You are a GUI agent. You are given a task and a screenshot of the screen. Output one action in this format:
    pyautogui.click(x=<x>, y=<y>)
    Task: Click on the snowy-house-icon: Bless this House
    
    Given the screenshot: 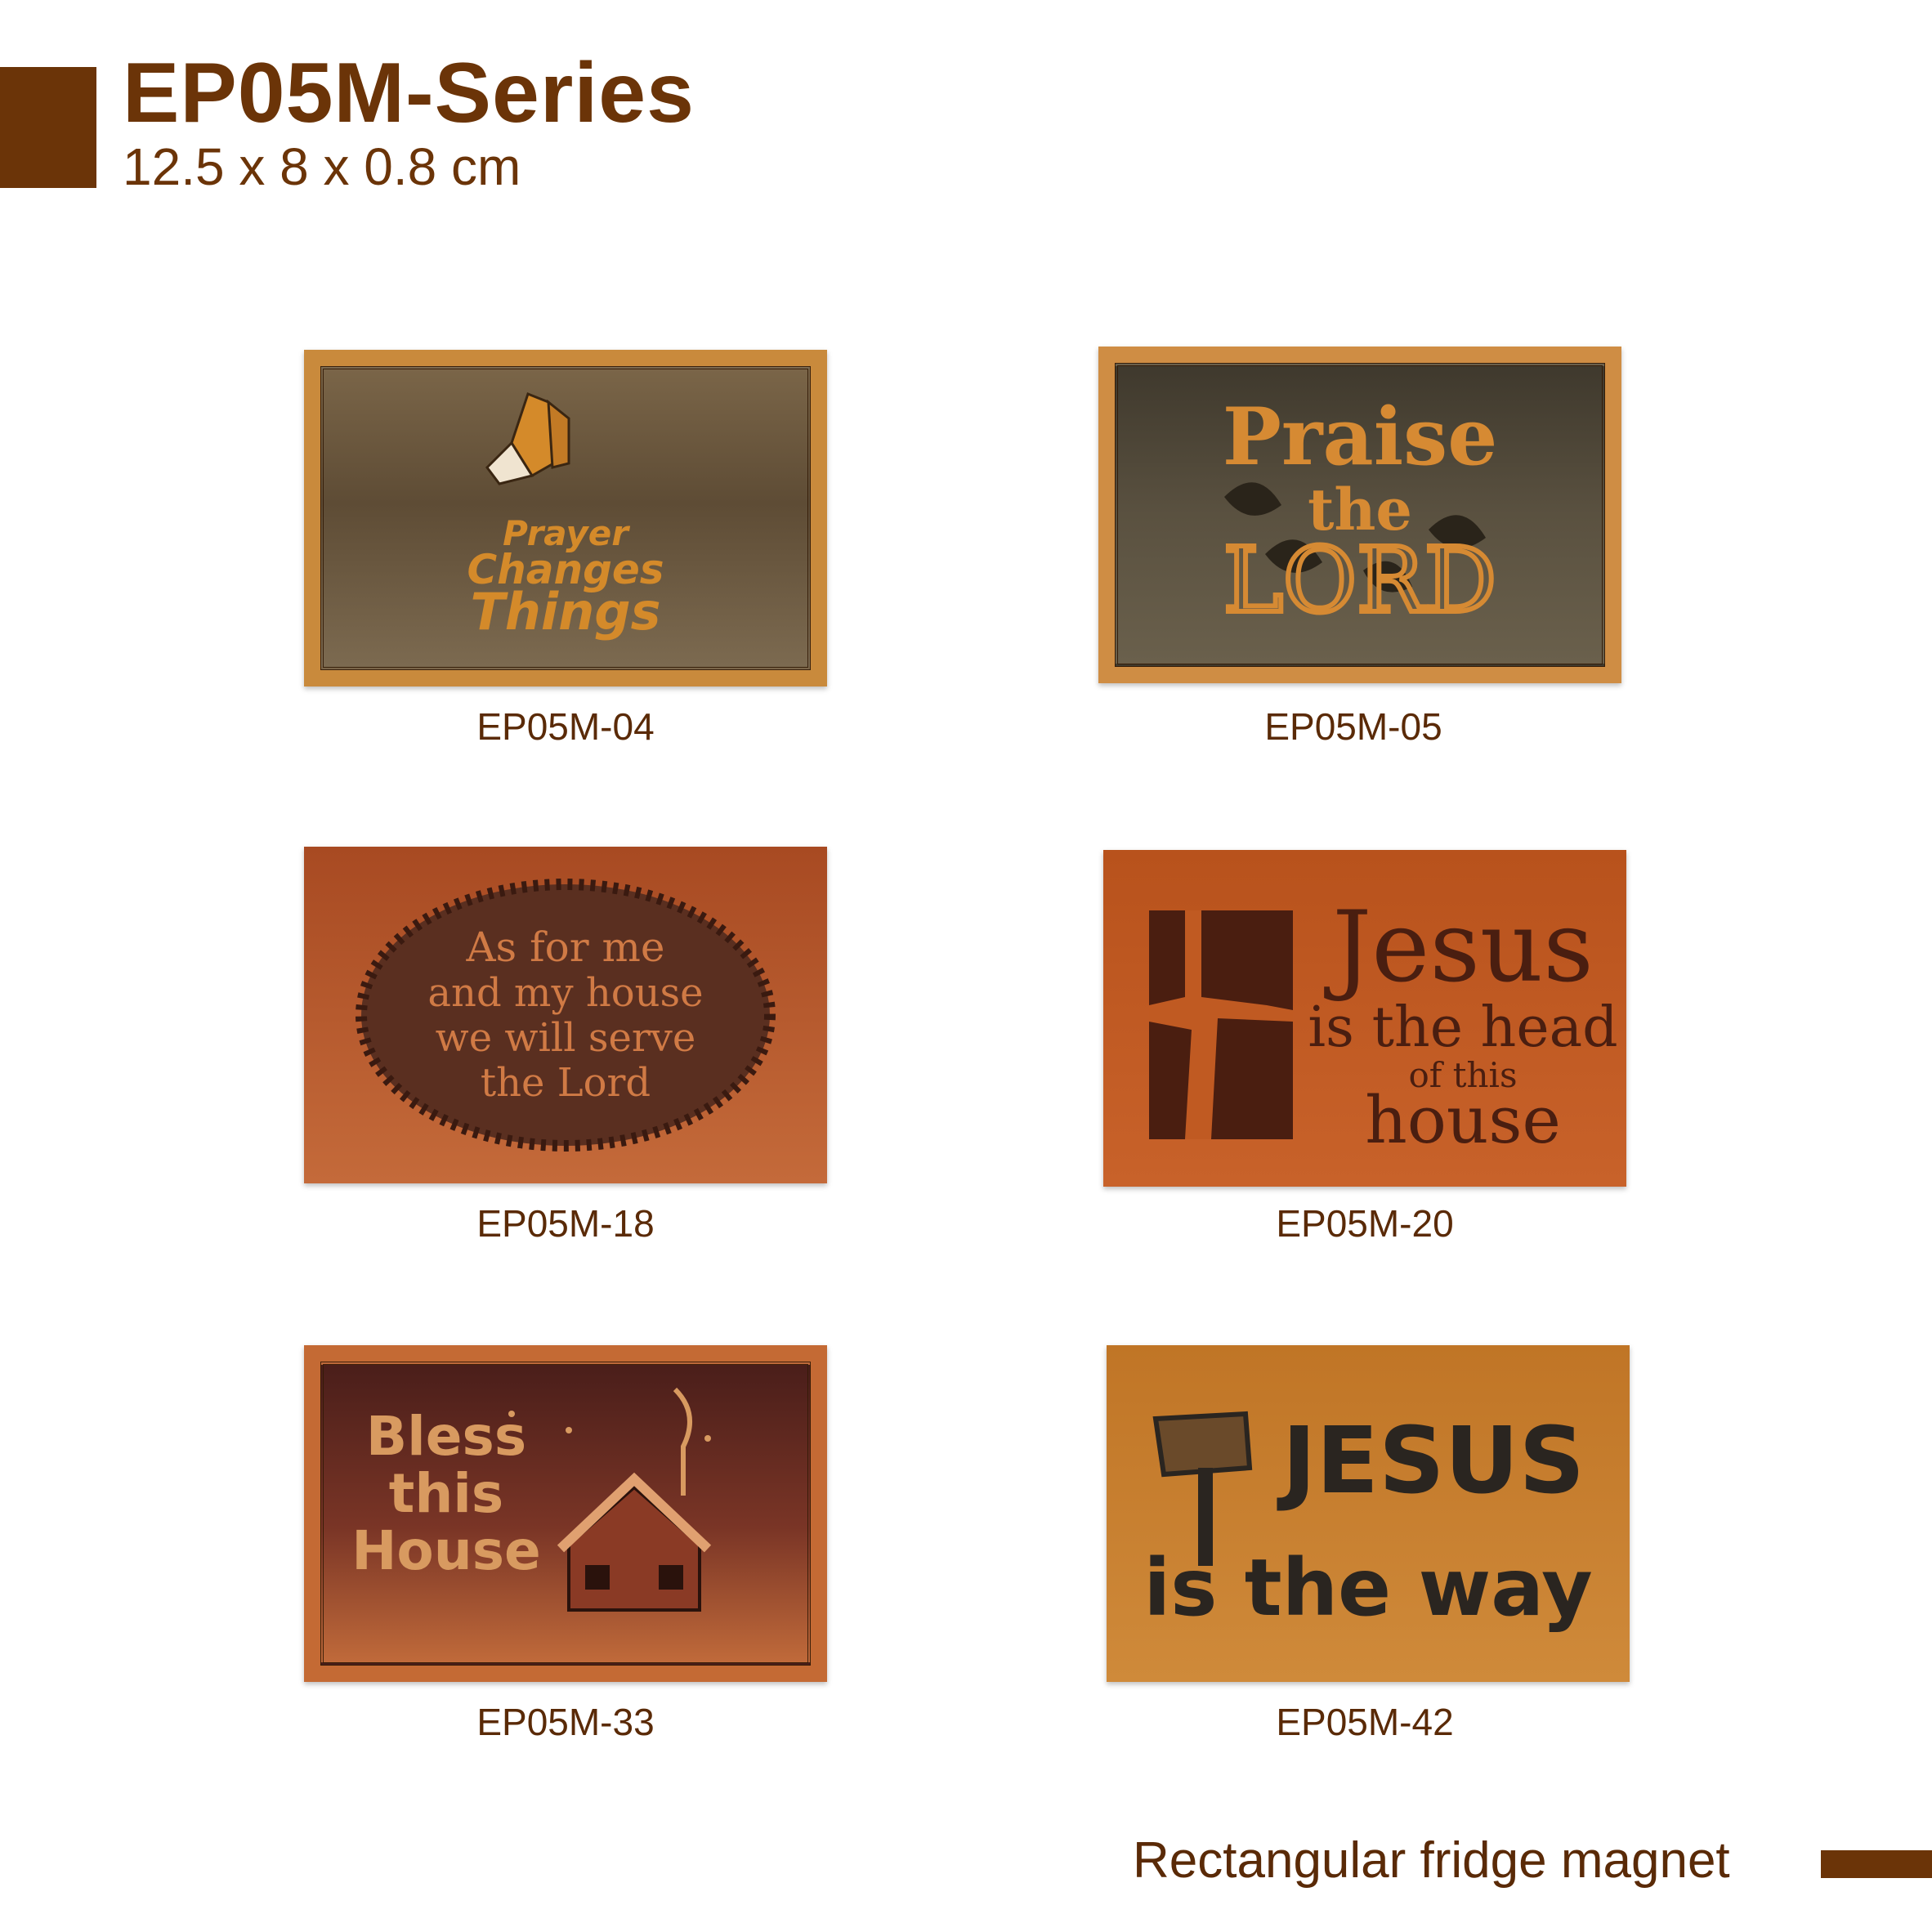 What is the action you would take?
    pyautogui.click(x=531, y=1499)
    